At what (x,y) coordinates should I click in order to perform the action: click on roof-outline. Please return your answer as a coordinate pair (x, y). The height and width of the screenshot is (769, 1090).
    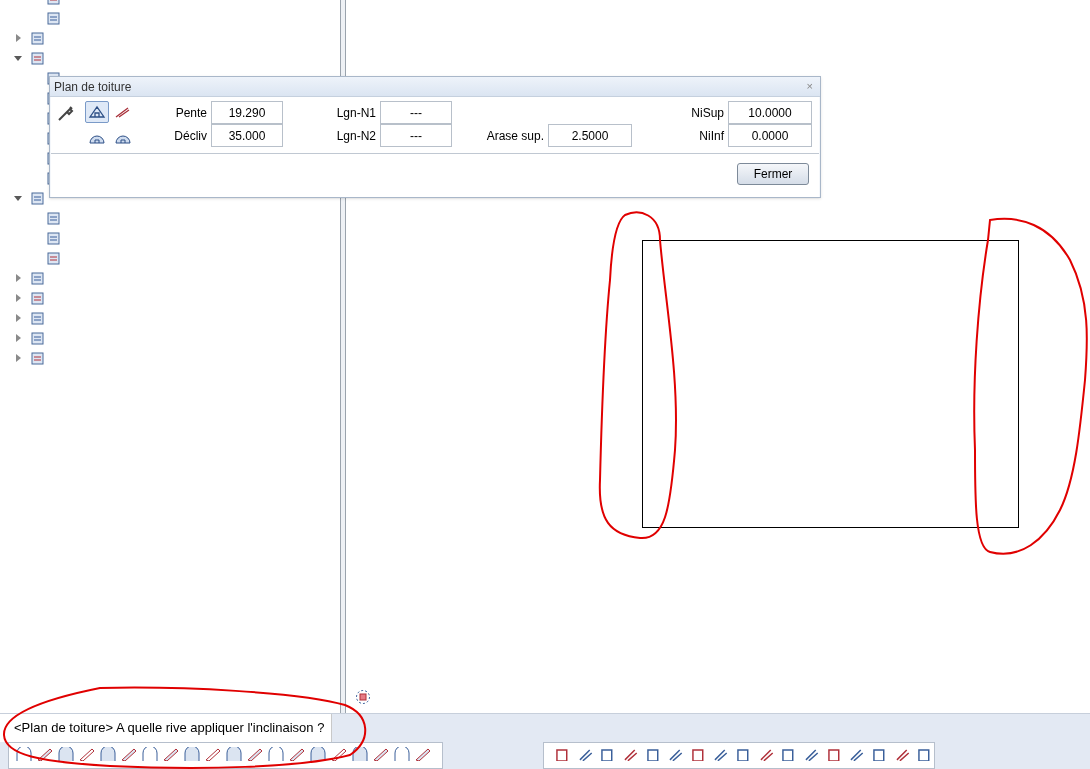
    Looking at the image, I should click on (830, 384).